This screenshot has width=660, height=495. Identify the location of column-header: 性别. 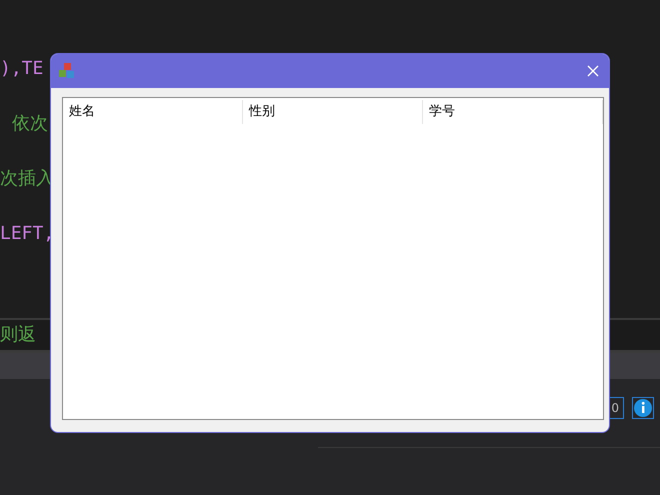
(333, 112).